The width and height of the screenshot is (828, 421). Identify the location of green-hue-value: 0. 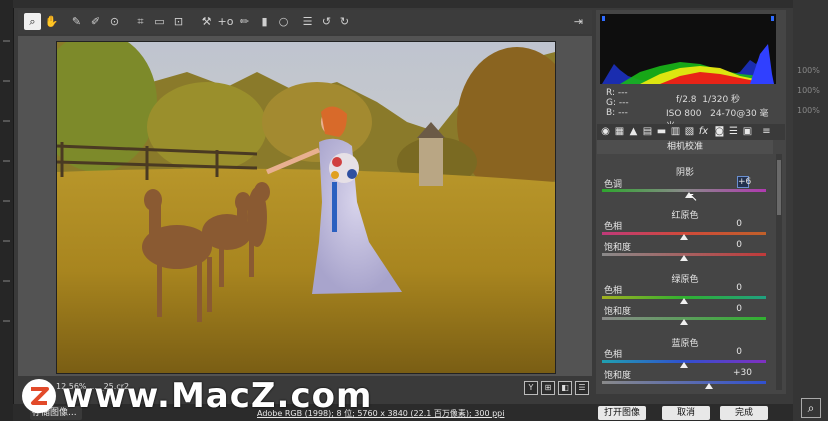
(739, 288).